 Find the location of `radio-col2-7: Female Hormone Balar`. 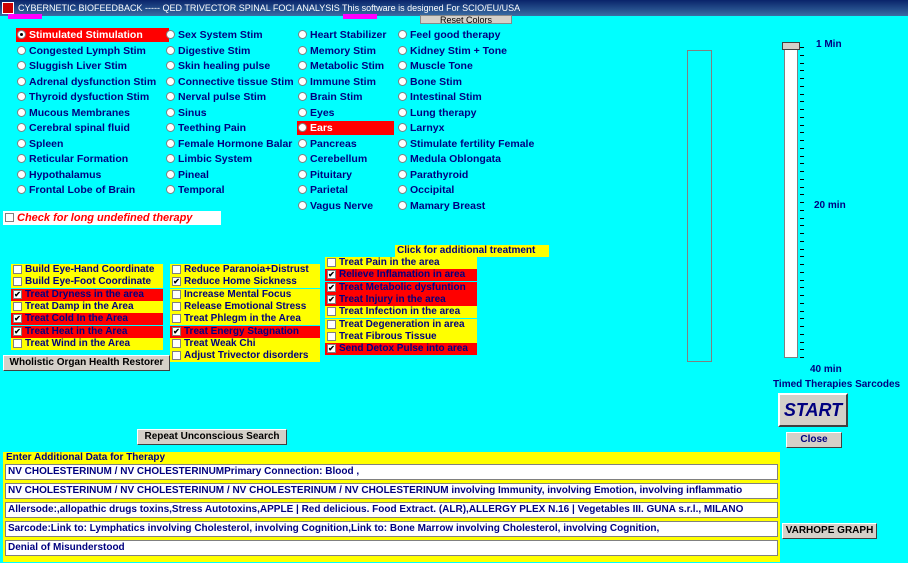

radio-col2-7: Female Hormone Balar is located at coordinates (228, 144).